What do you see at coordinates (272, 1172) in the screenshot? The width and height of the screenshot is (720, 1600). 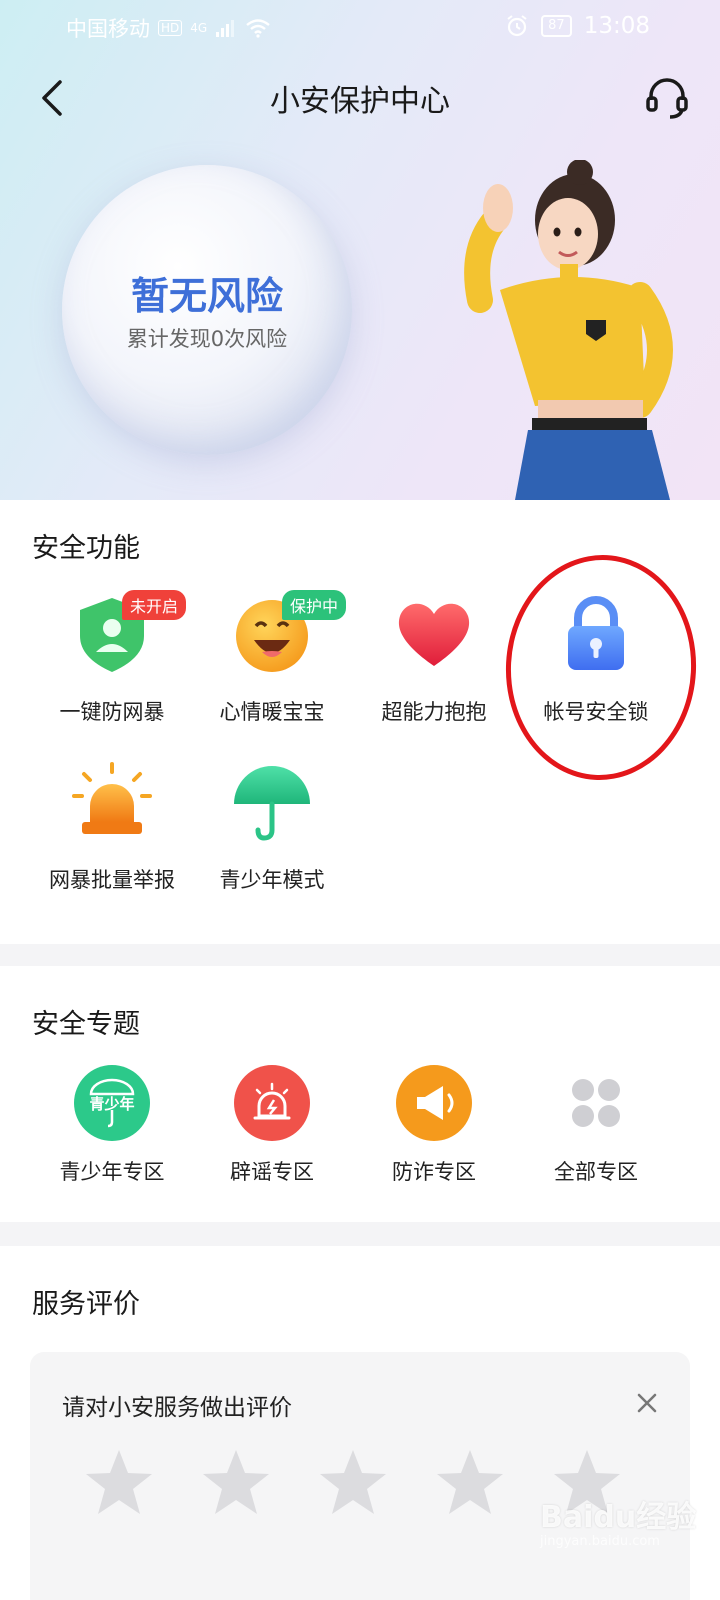 I see `topic-label: 辟谣专区` at bounding box center [272, 1172].